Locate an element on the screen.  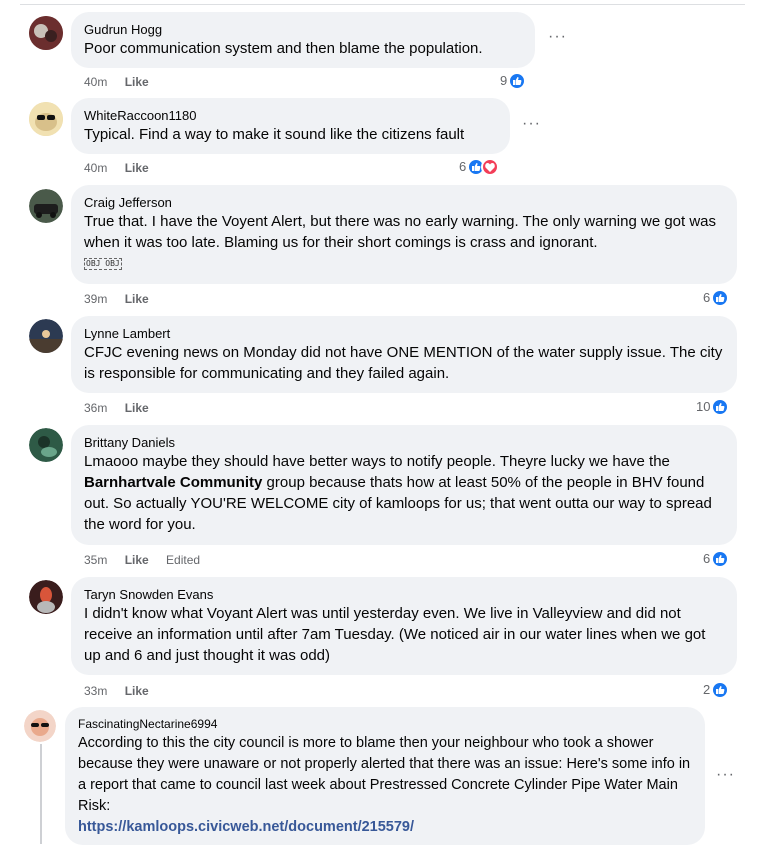
edited-label: Edited is located at coordinates (183, 560).